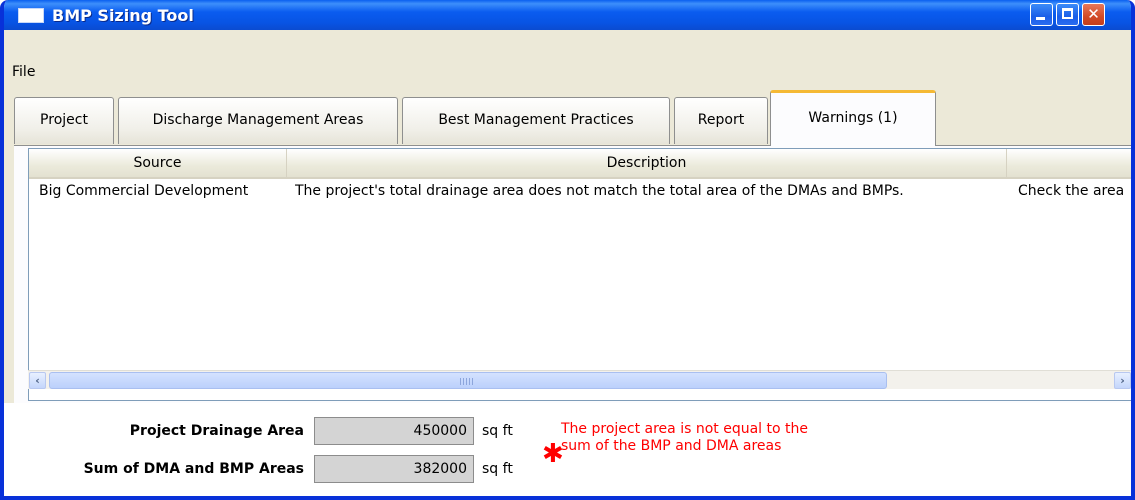  I want to click on column-header-source: Source, so click(158, 163).